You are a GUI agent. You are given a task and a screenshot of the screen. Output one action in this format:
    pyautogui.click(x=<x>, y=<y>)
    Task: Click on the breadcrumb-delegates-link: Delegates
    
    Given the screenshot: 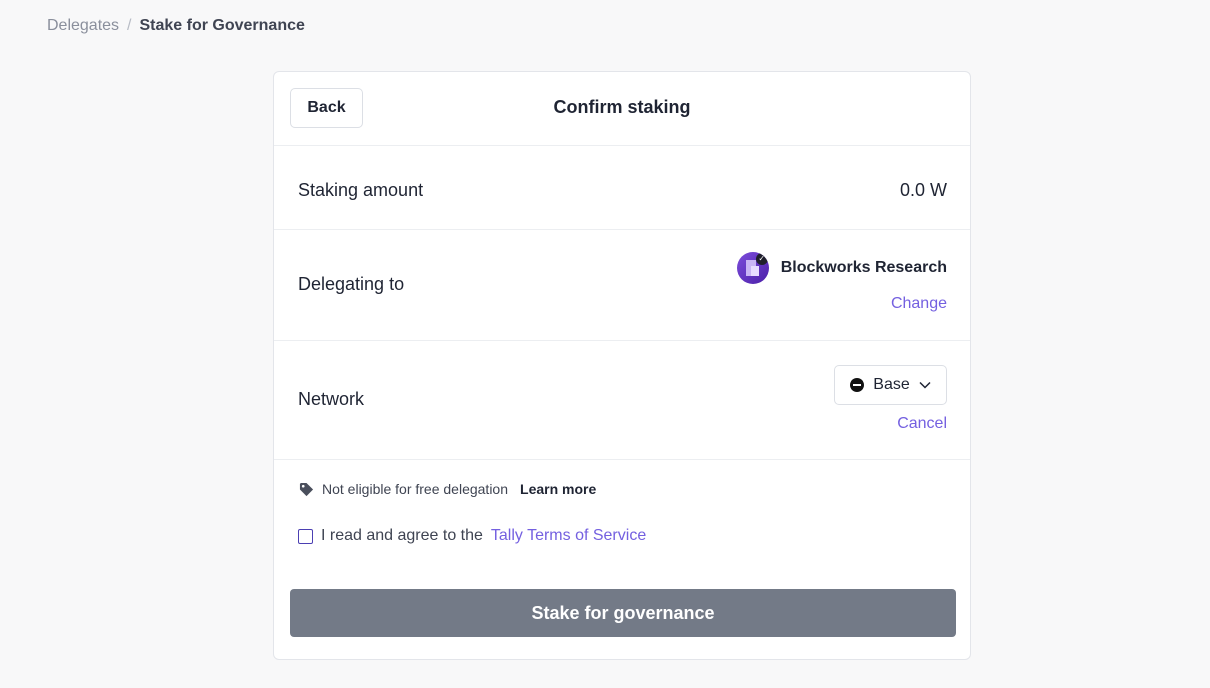 What is the action you would take?
    pyautogui.click(x=83, y=26)
    